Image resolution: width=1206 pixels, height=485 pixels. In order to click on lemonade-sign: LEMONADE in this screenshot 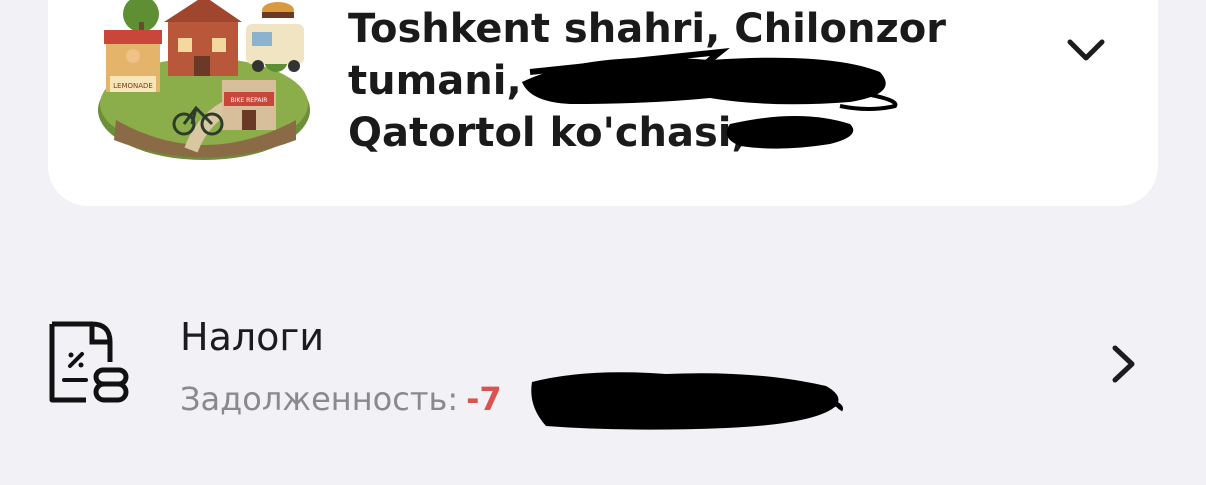, I will do `click(133, 86)`.